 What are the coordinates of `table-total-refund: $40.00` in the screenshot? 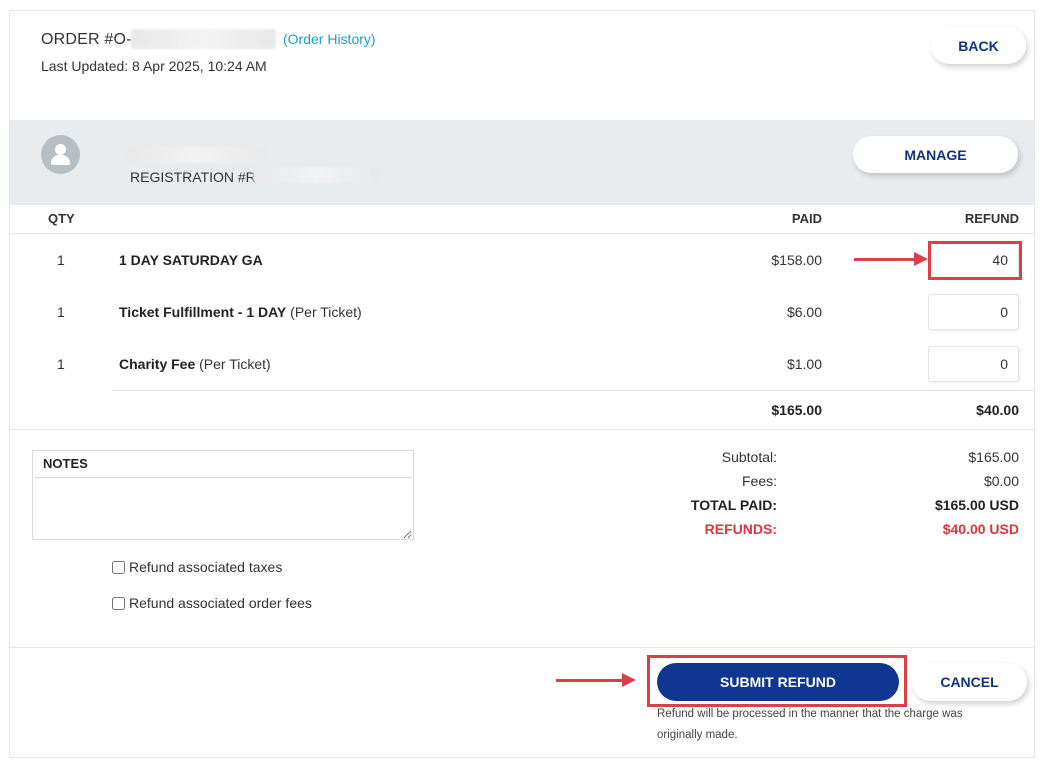 It's located at (997, 410).